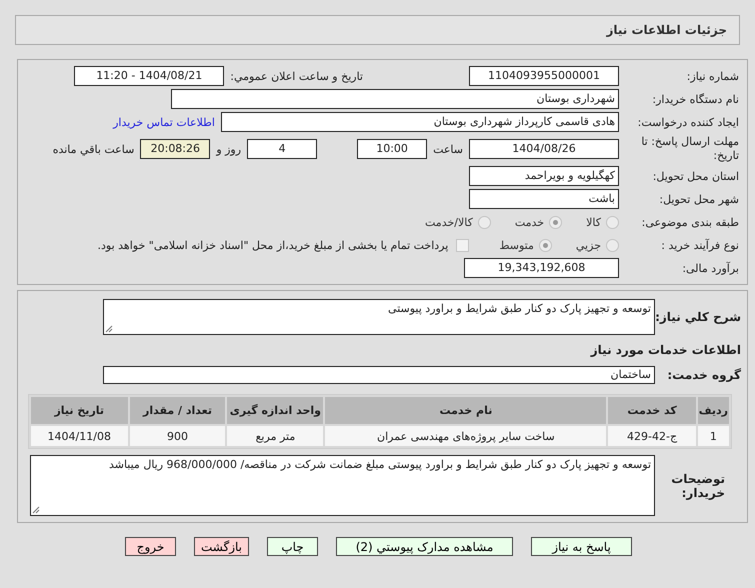 The image size is (755, 588). What do you see at coordinates (690, 222) in the screenshot?
I see `field-label: طبقه بندی موضوعی:` at bounding box center [690, 222].